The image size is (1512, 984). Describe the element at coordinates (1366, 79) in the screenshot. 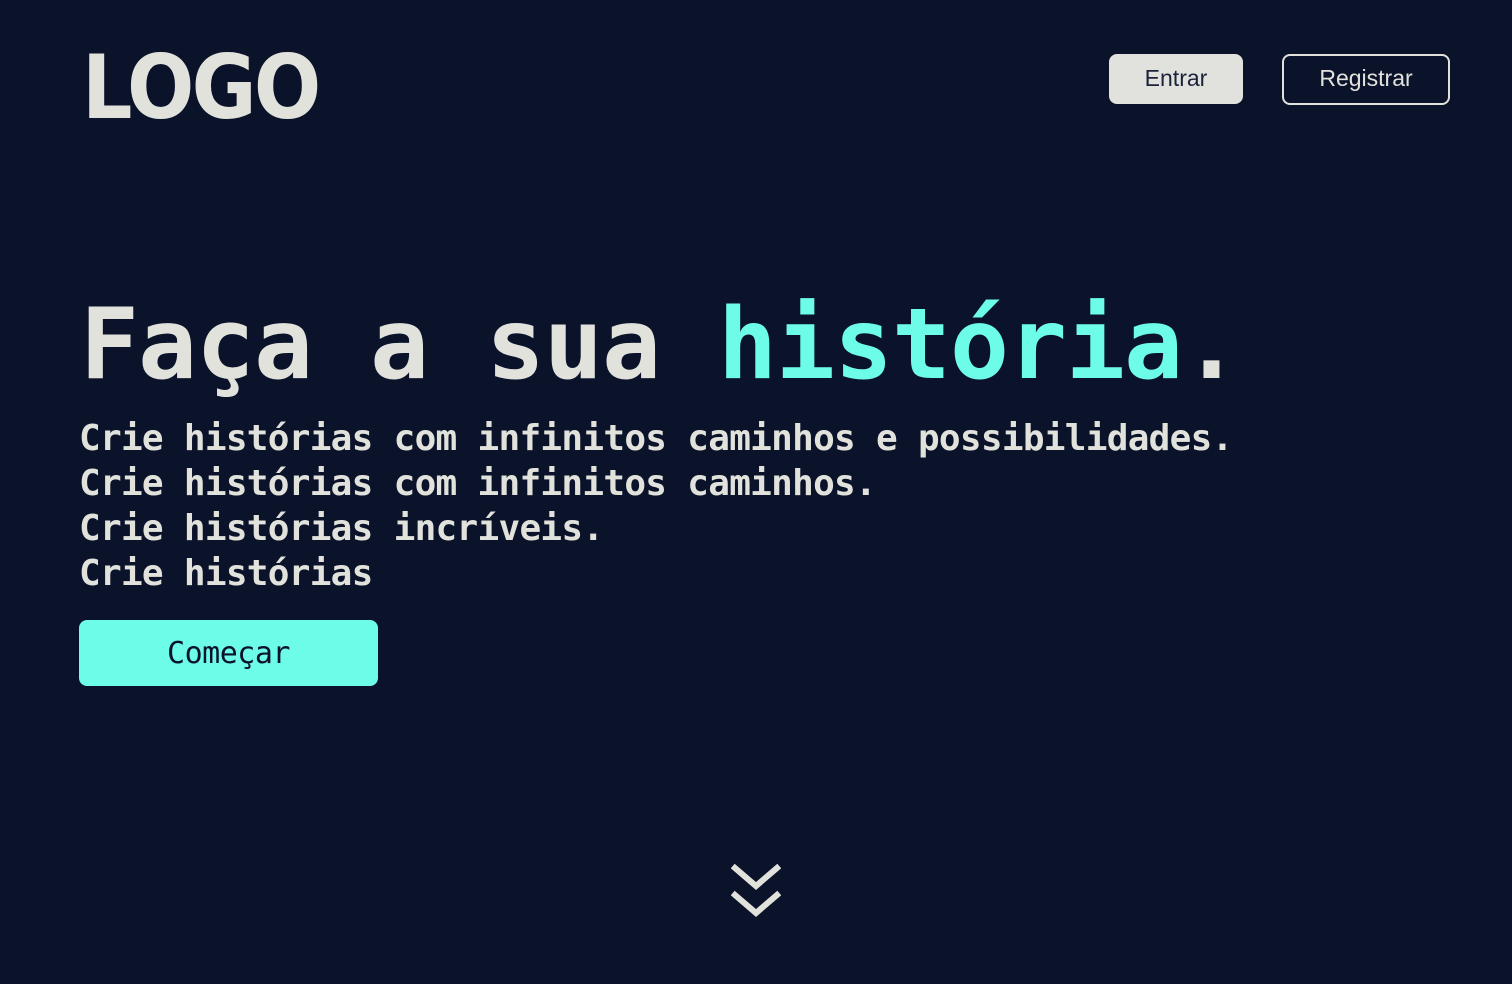

I see `register-button: Registrar` at that location.